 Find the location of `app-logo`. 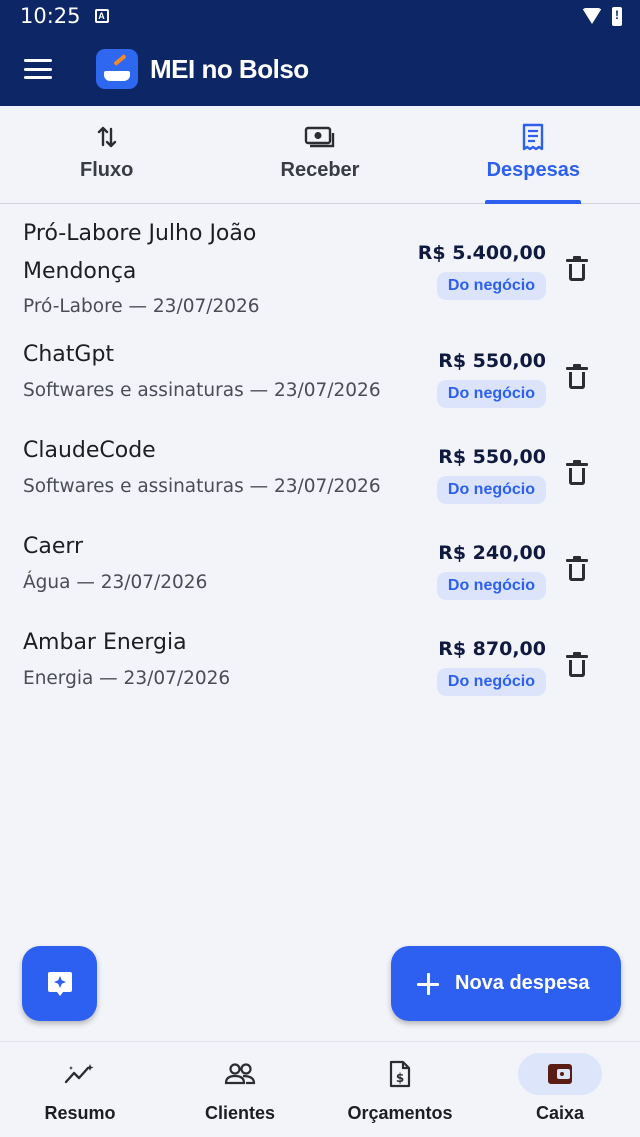

app-logo is located at coordinates (117, 69).